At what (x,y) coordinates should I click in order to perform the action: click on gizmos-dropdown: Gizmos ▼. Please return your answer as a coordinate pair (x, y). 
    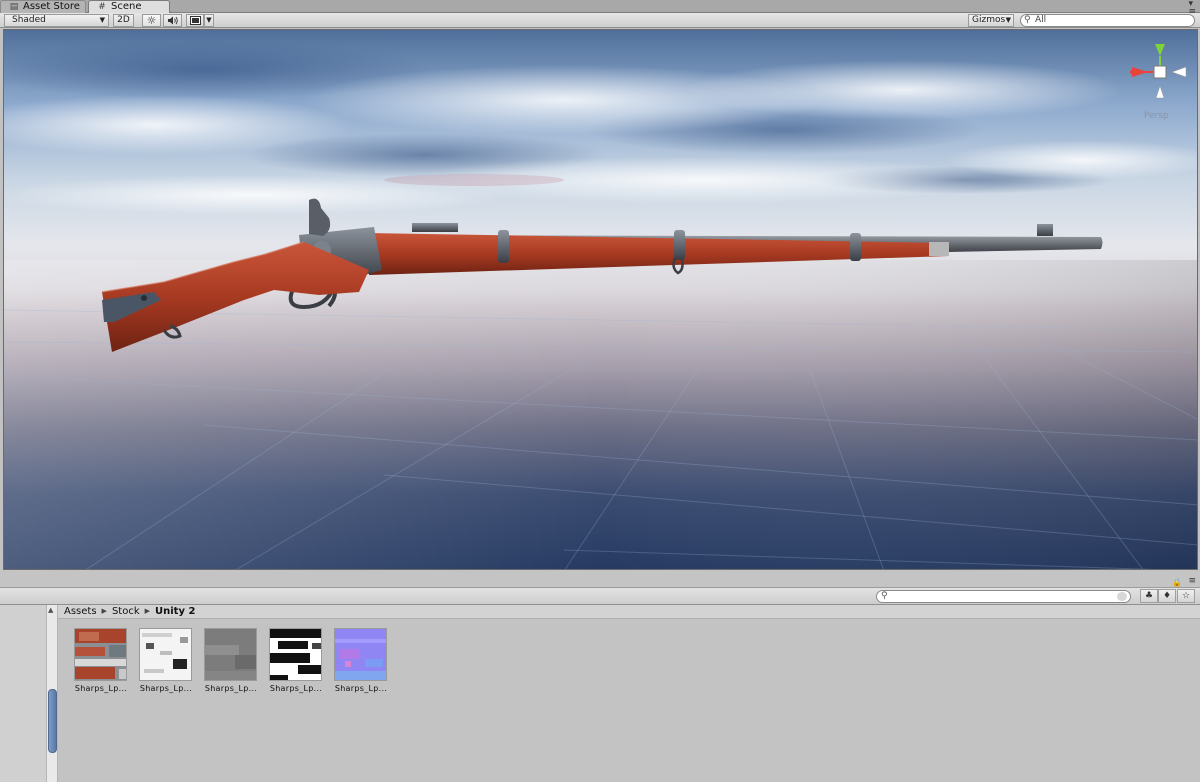
    Looking at the image, I should click on (991, 20).